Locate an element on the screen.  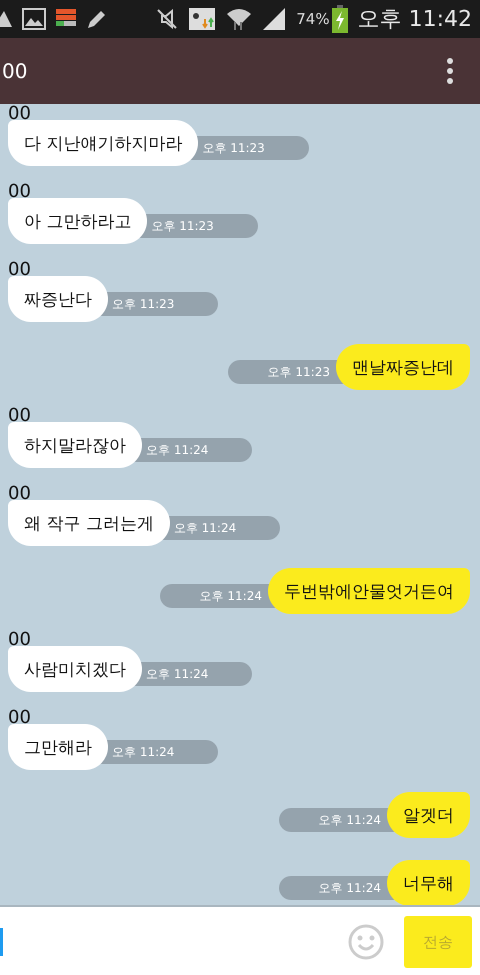
more-menu-icon is located at coordinates (450, 71).